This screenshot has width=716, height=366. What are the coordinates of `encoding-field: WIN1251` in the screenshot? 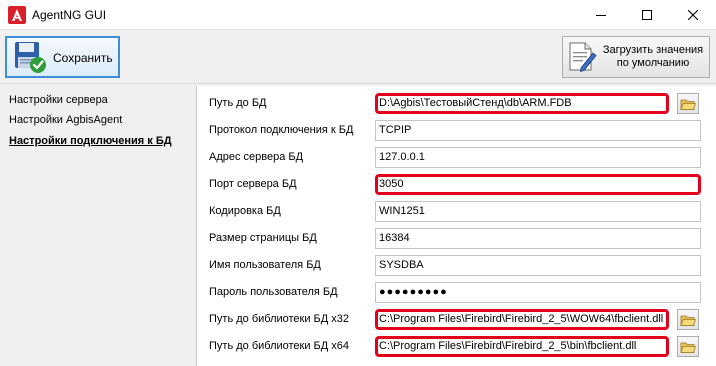 It's located at (538, 211).